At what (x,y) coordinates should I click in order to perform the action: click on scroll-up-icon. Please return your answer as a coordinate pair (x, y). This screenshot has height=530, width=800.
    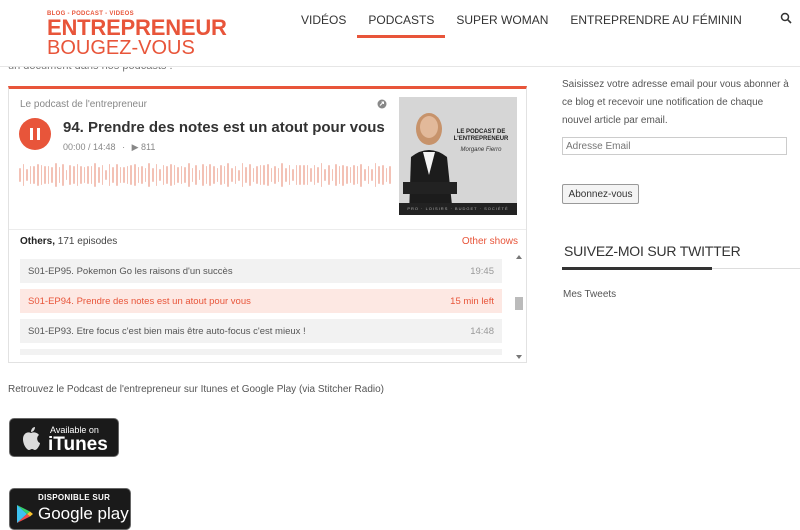
    Looking at the image, I should click on (519, 257).